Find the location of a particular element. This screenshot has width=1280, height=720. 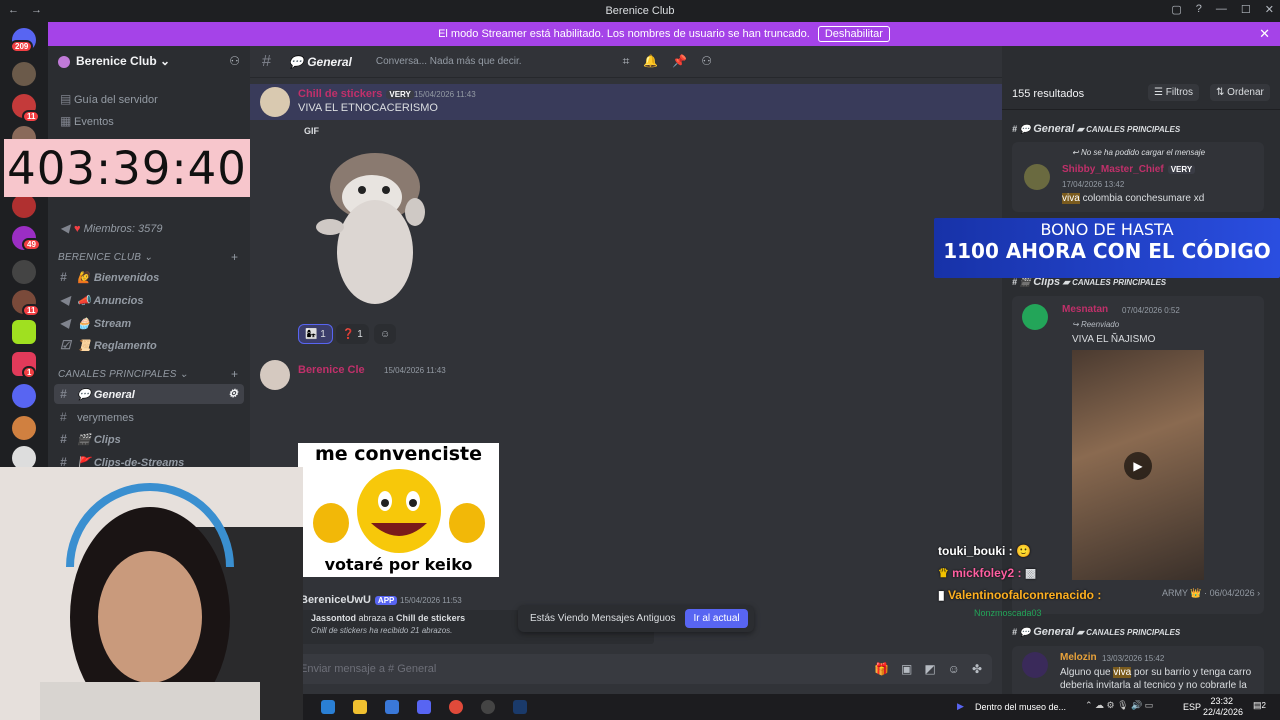

calendar-icon: ▦ is located at coordinates (66, 121).